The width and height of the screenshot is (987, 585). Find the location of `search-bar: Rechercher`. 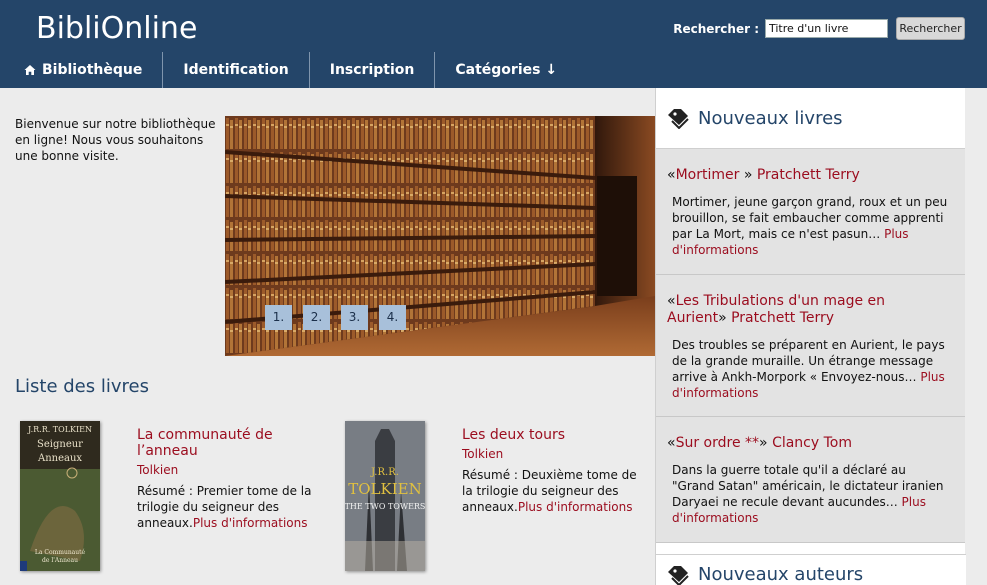

search-bar: Rechercher is located at coordinates (819, 28).